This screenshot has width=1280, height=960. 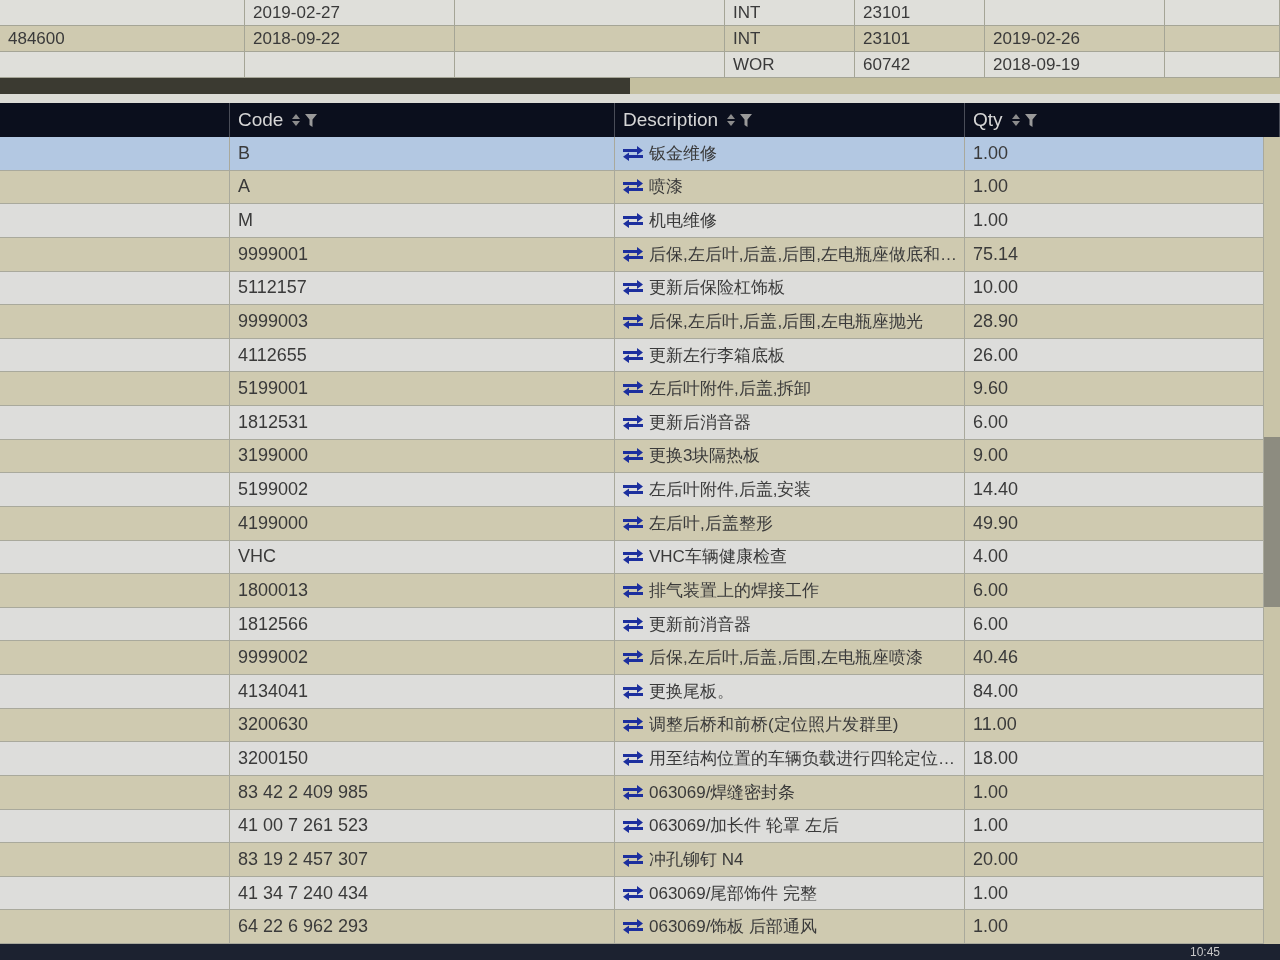 What do you see at coordinates (273, 321) in the screenshot?
I see `table-cell: 9999003` at bounding box center [273, 321].